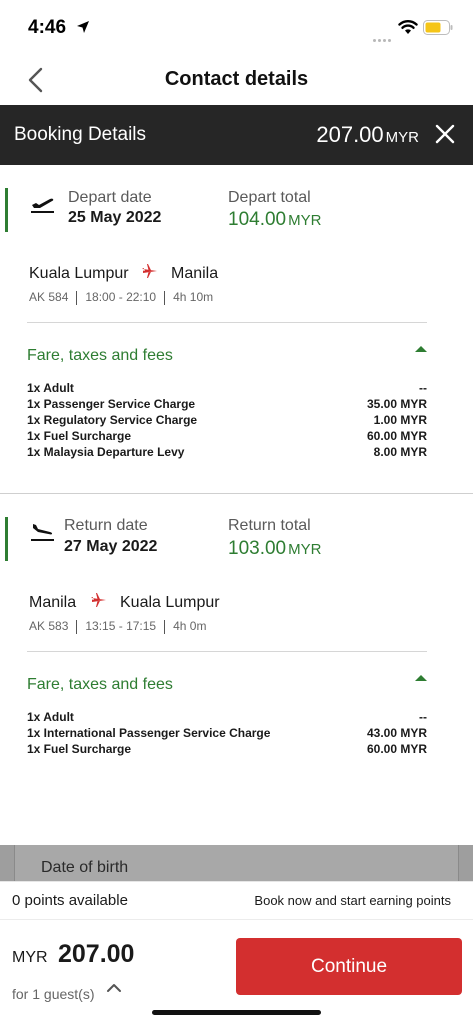 This screenshot has width=473, height=1024. What do you see at coordinates (100, 685) in the screenshot?
I see `return-fare-toggle: Fare, taxes and fees` at bounding box center [100, 685].